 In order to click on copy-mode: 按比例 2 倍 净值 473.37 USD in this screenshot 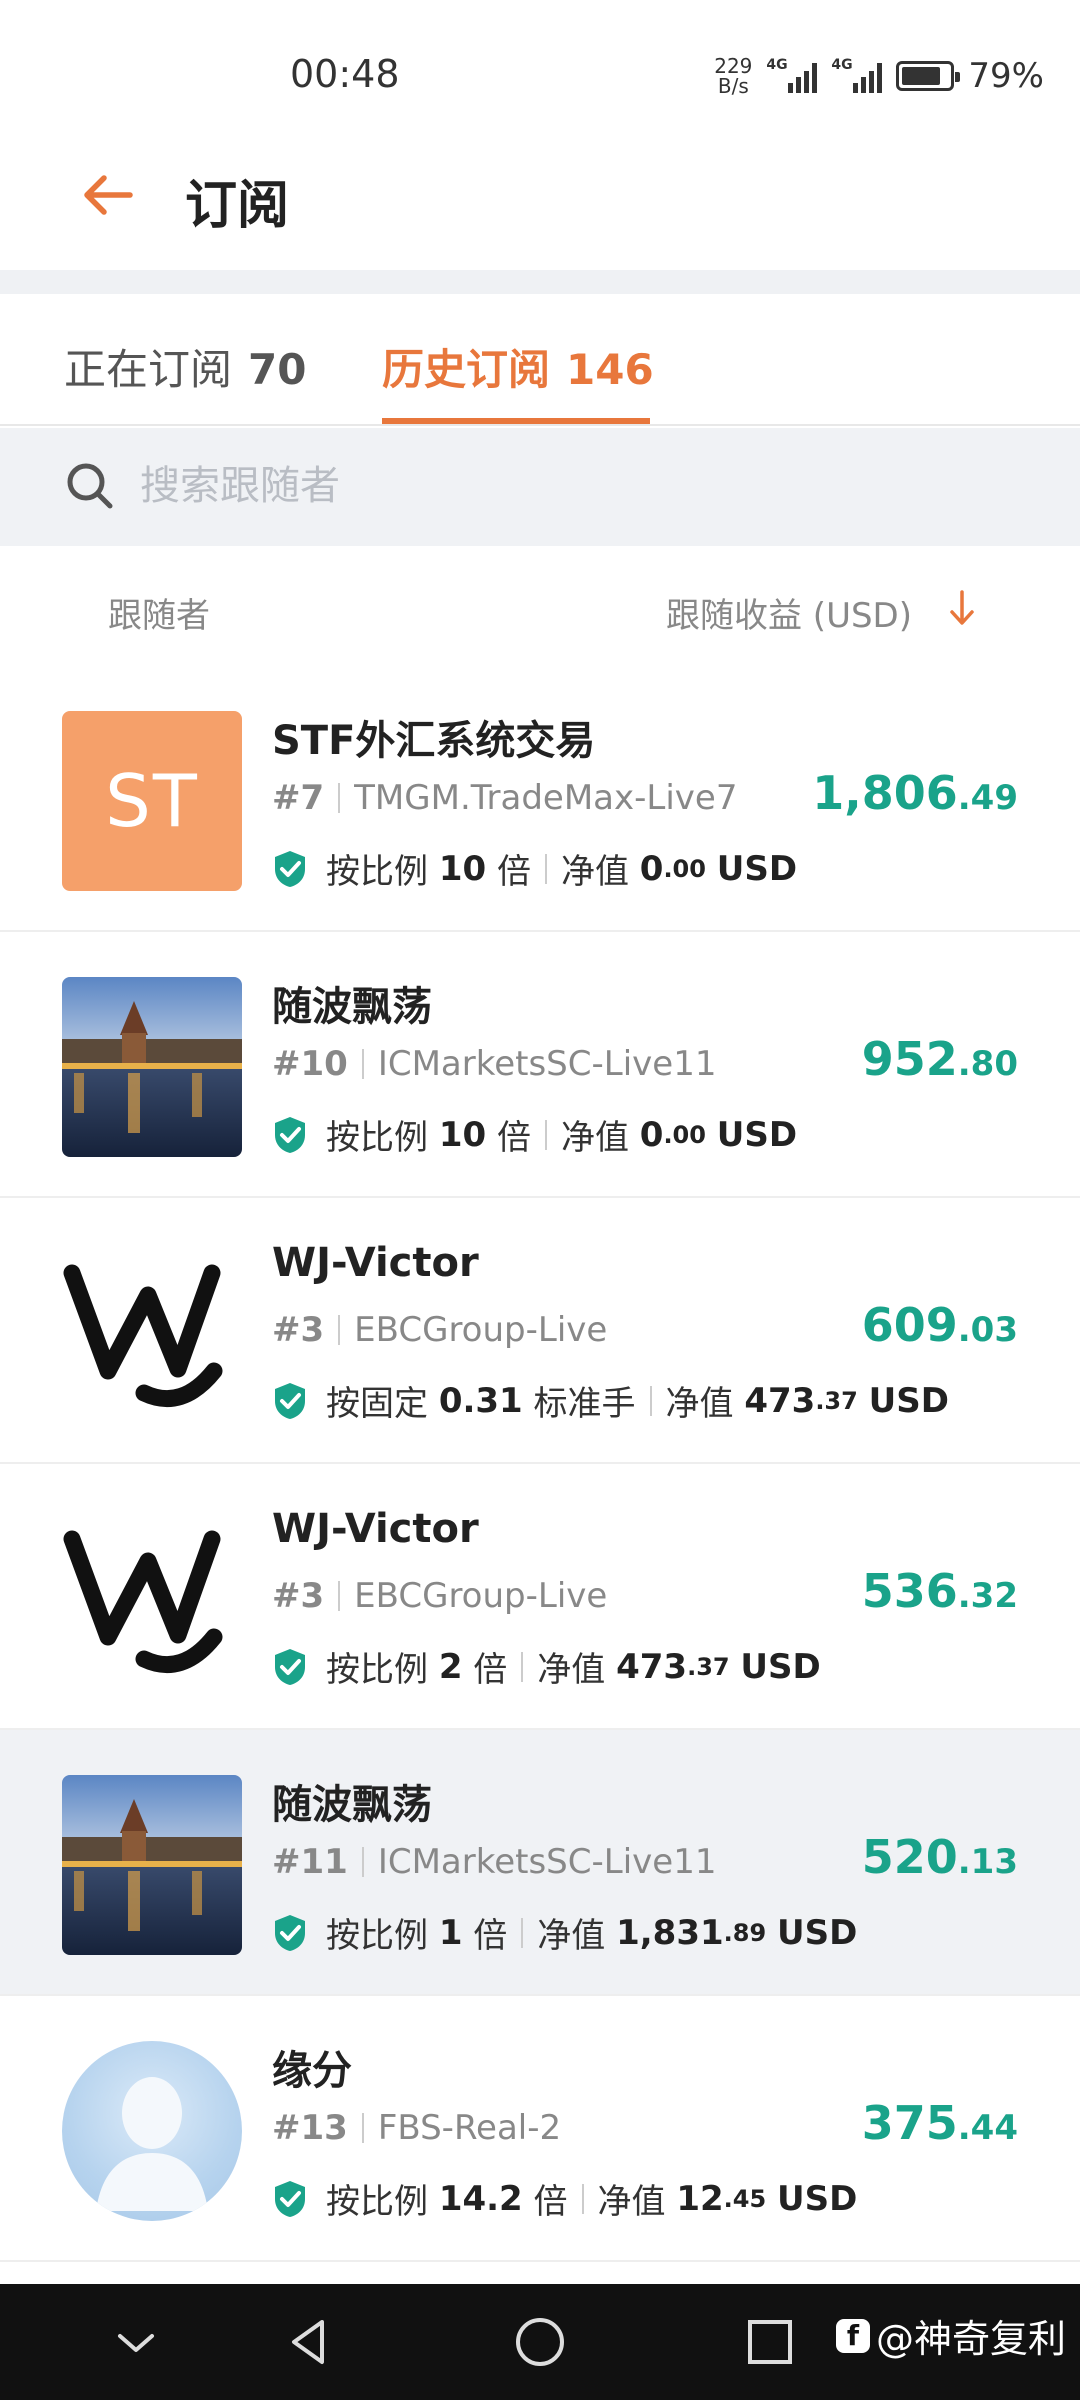, I will do `click(546, 1666)`.